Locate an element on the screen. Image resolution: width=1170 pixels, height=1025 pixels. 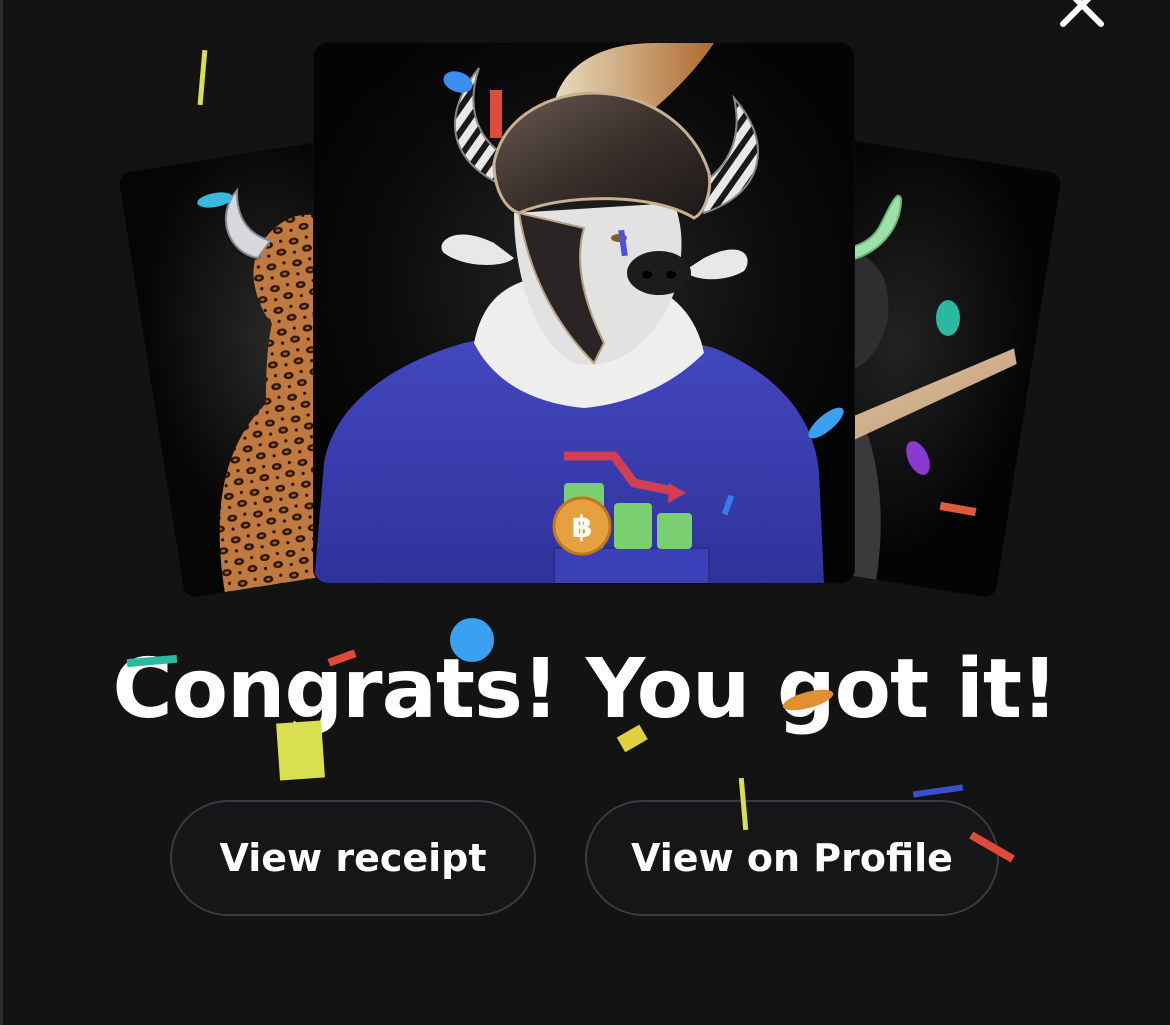
view-on-profile-button: View on Profile is located at coordinates (792, 858).